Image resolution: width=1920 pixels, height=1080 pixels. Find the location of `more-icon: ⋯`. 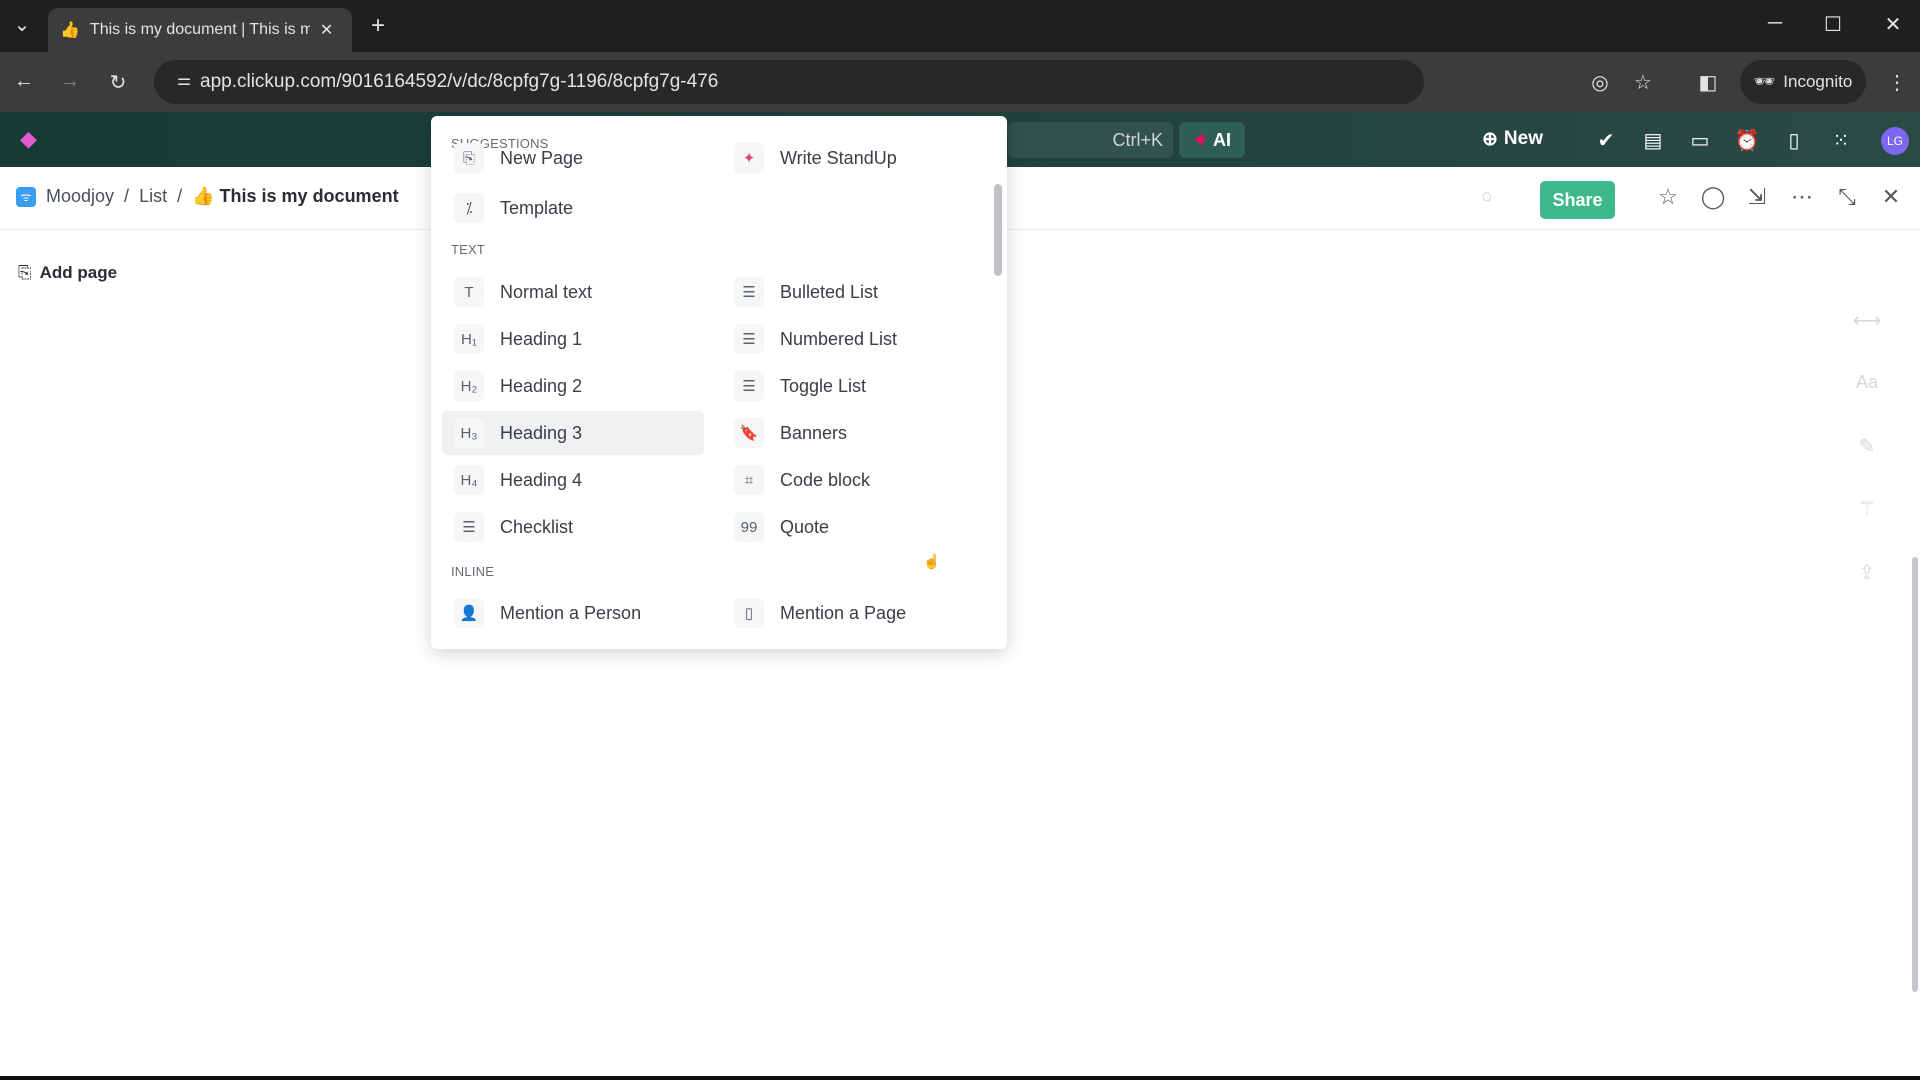

more-icon: ⋯ is located at coordinates (1802, 197).